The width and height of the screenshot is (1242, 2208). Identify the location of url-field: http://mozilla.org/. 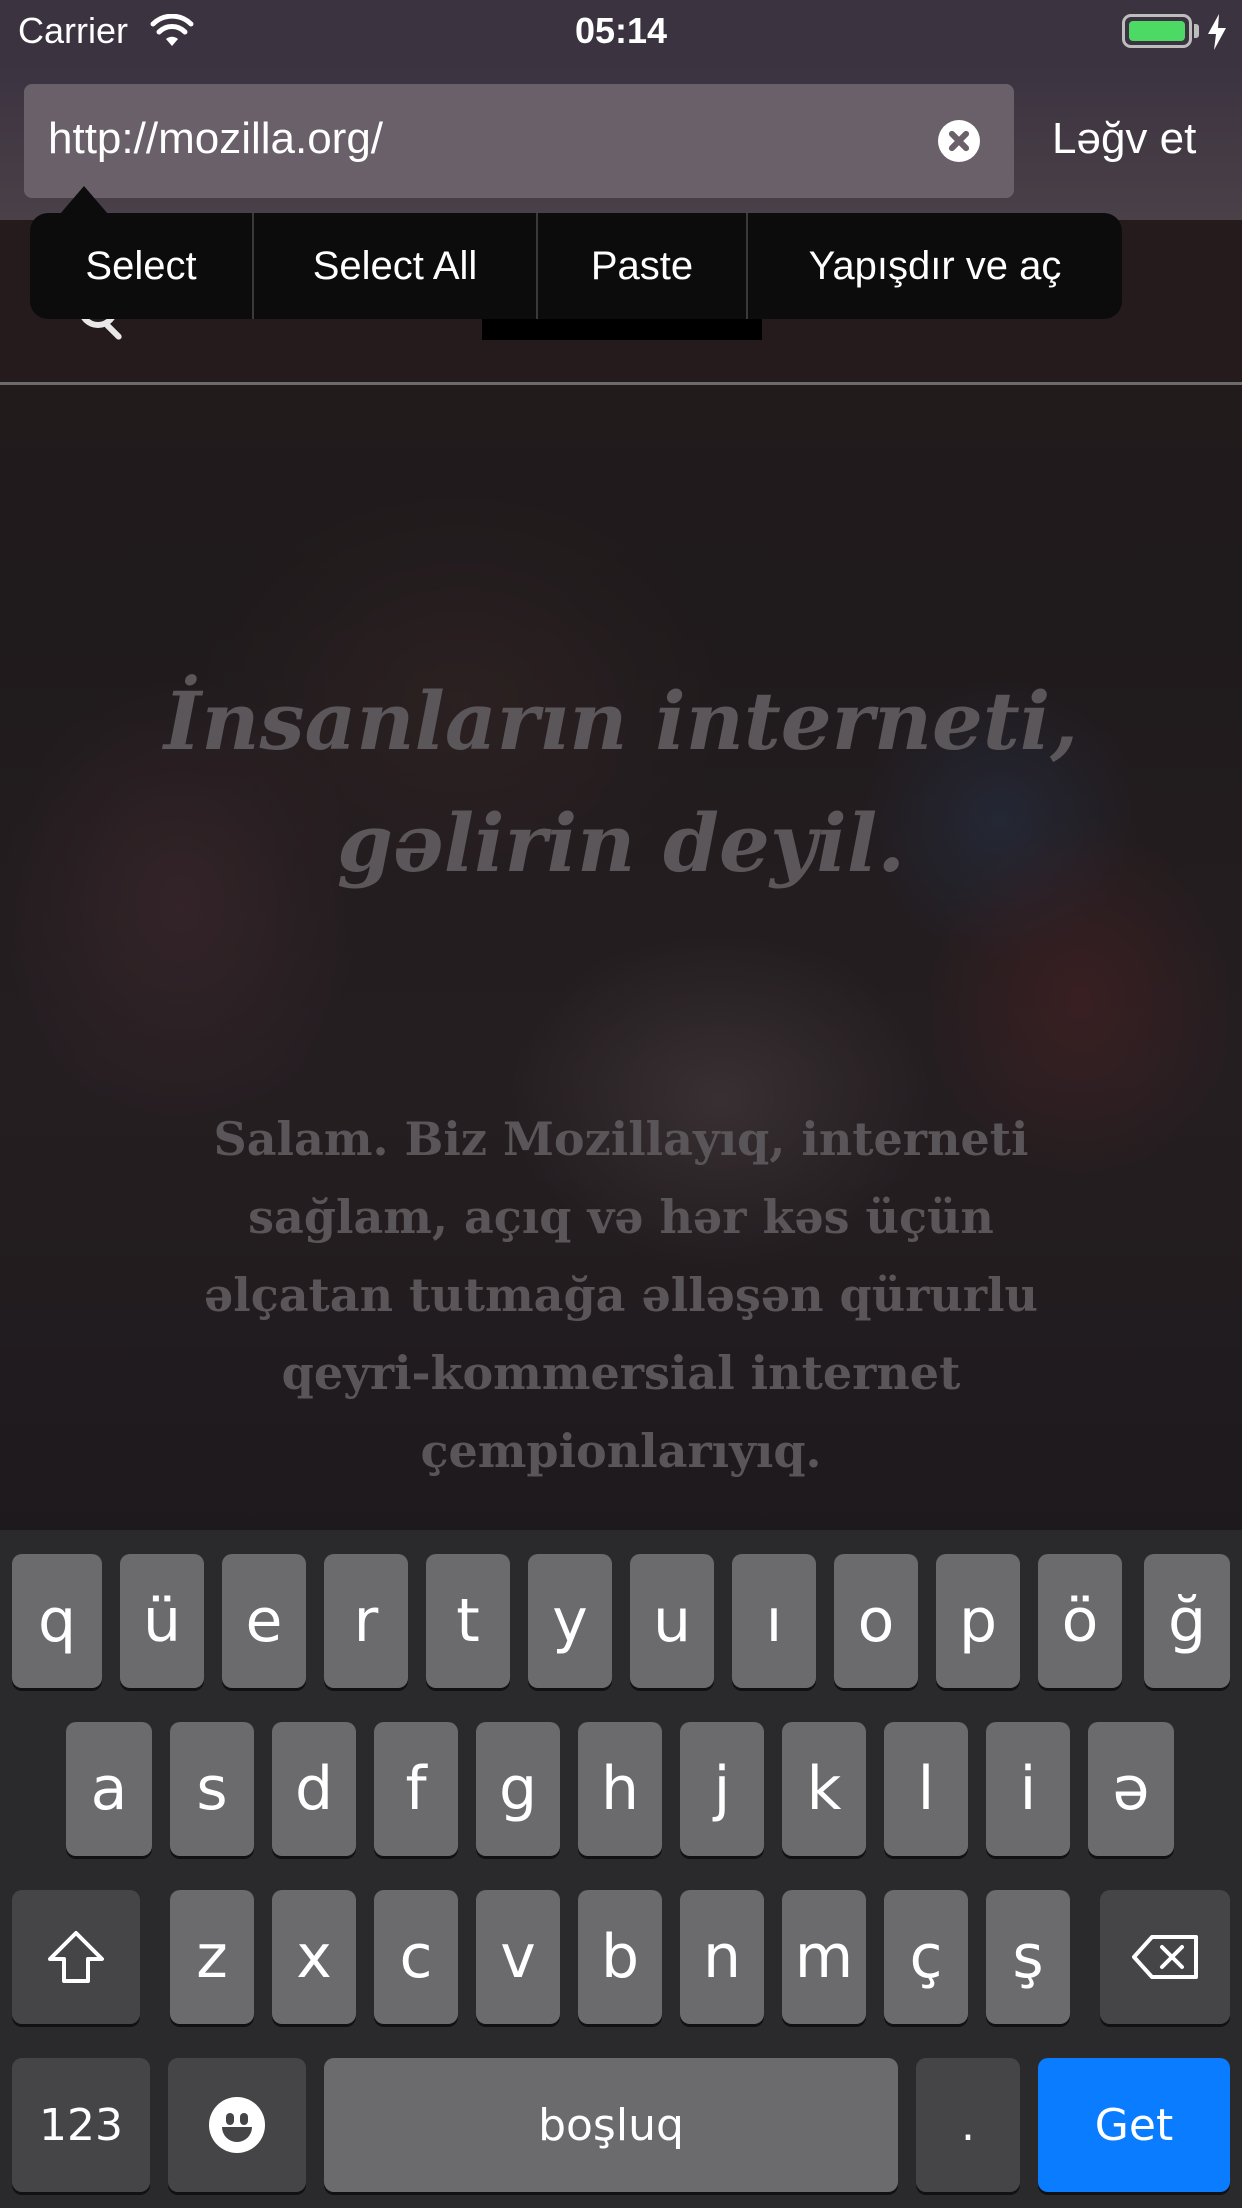
(519, 141).